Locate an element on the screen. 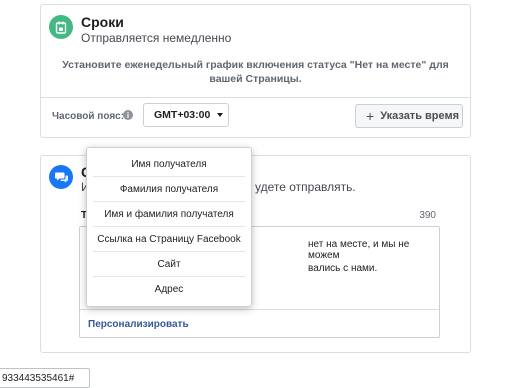 The height and width of the screenshot is (388, 512). menu-item-first-name: Имя получателя is located at coordinates (169, 164).